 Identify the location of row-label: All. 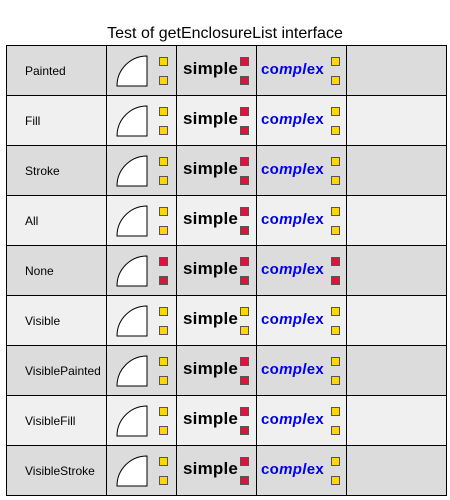
(57, 221).